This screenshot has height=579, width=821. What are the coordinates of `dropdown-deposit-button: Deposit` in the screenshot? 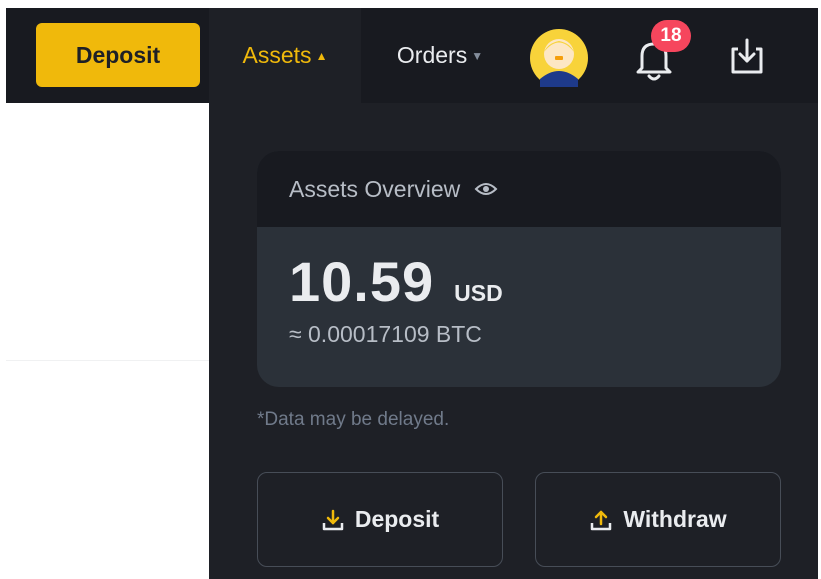 It's located at (380, 519).